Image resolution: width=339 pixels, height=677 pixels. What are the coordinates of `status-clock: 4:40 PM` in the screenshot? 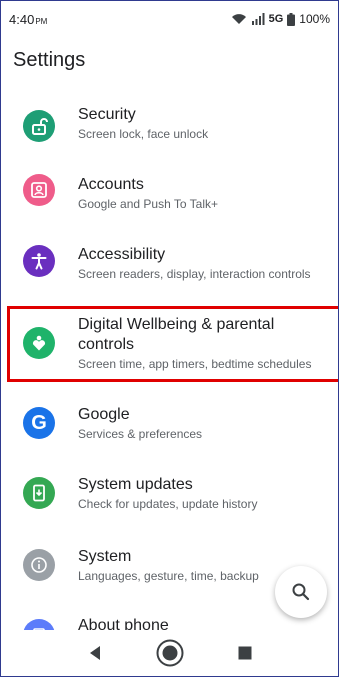 It's located at (28, 19).